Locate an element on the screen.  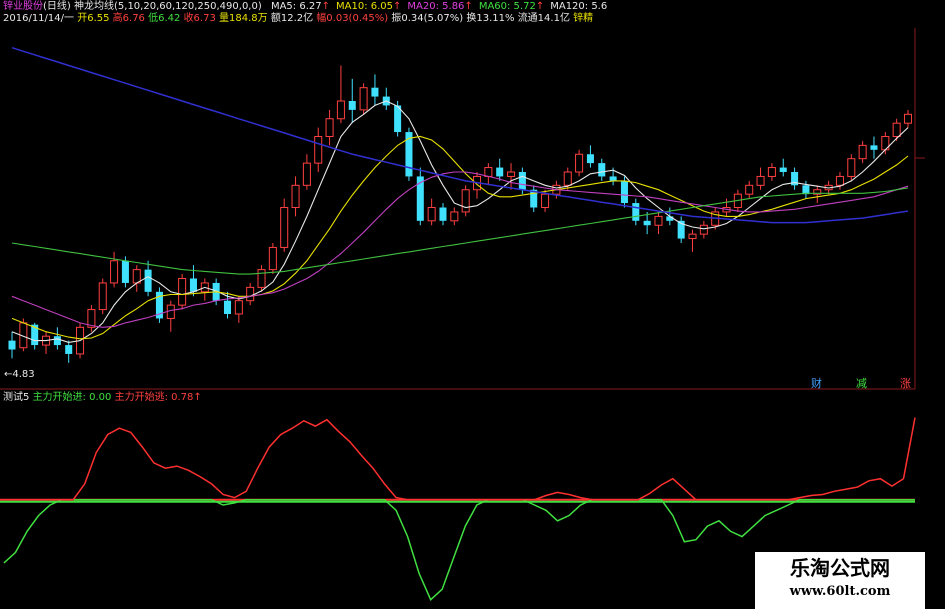
indicator-label: 神龙均线(5,10,20,60,120,250,490,0,0) is located at coordinates (168, 6).